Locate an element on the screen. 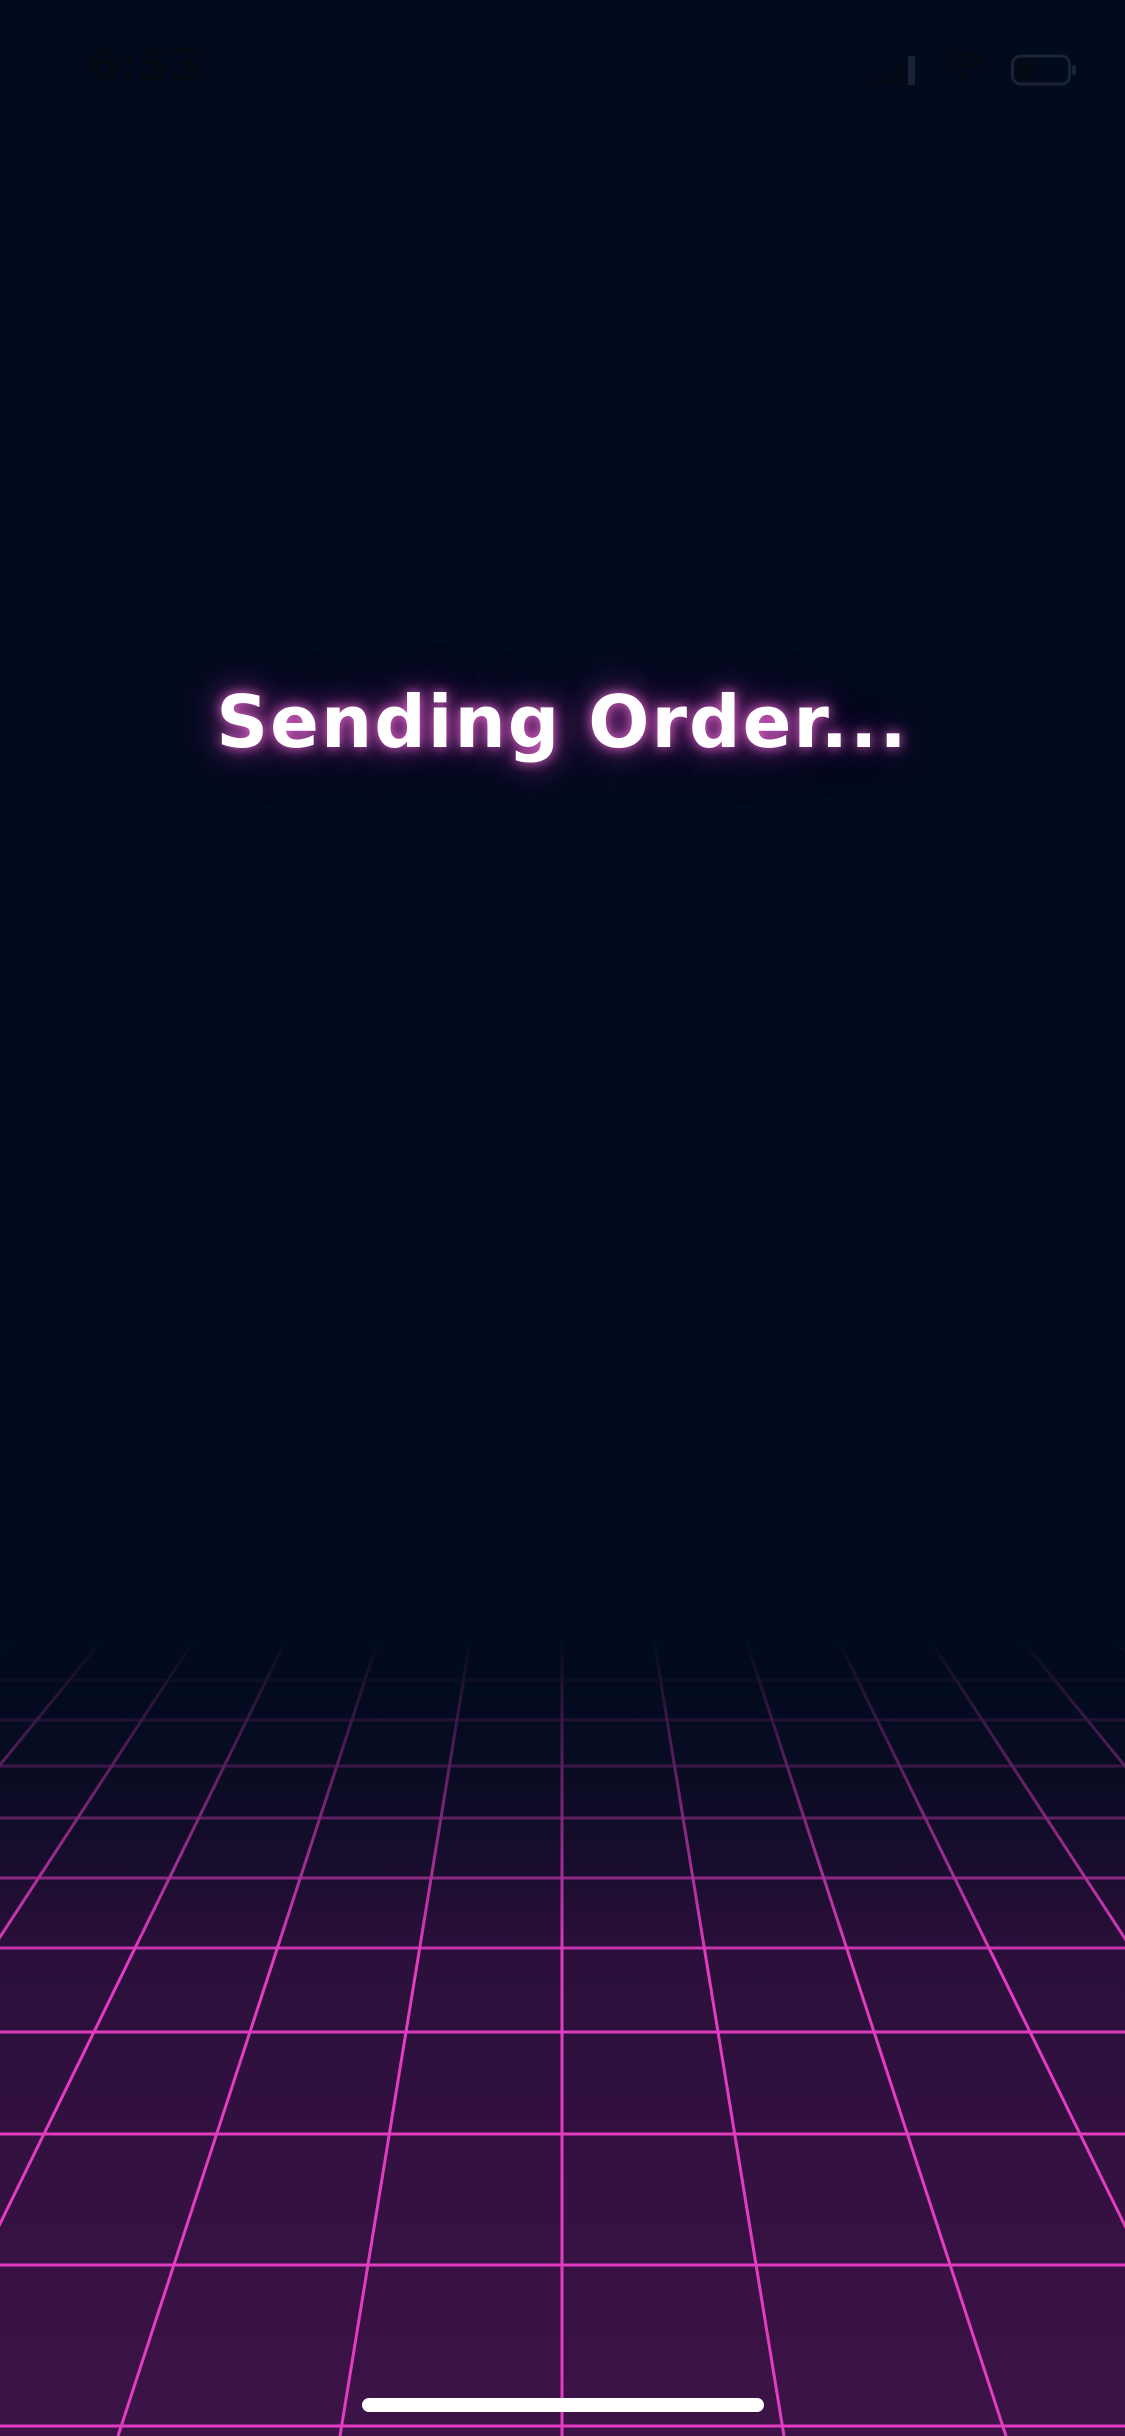 The height and width of the screenshot is (2436, 1125). status-time: 6:53 is located at coordinates (145, 65).